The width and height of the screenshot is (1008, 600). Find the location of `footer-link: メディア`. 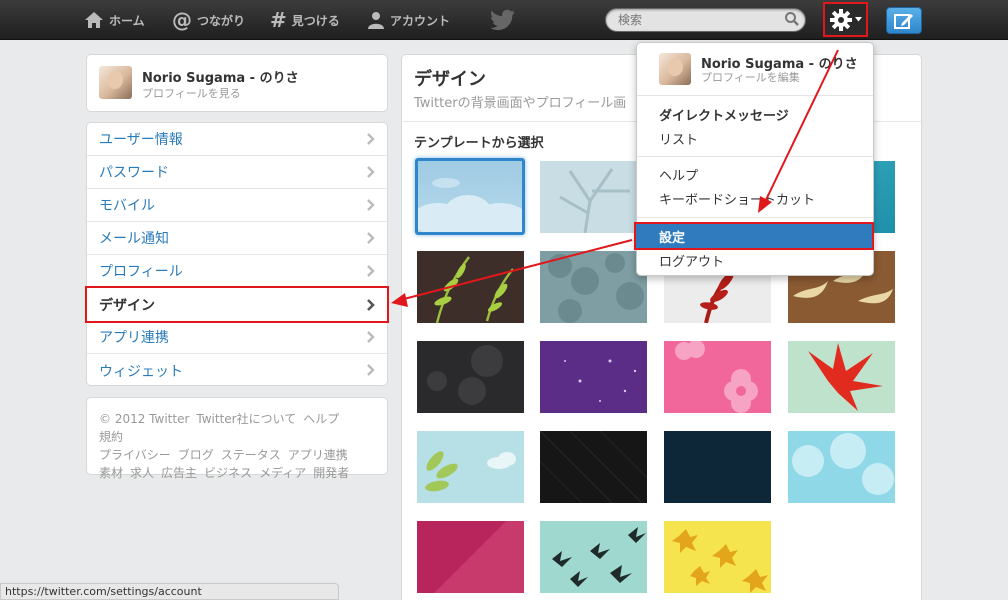

footer-link: メディア is located at coordinates (282, 473).